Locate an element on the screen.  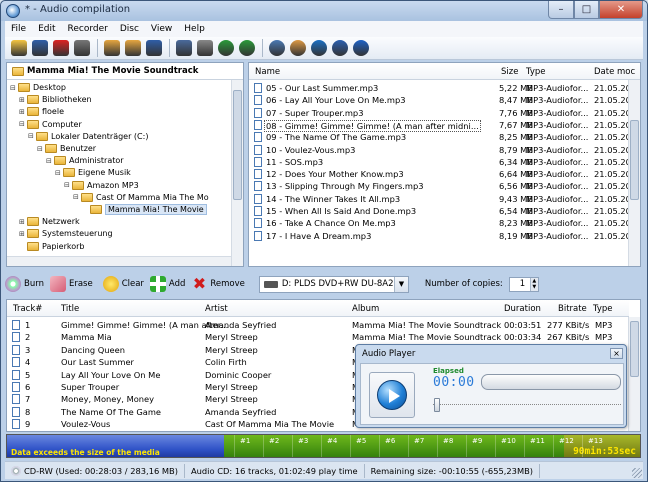
col-size: Size is located at coordinates (509, 72).